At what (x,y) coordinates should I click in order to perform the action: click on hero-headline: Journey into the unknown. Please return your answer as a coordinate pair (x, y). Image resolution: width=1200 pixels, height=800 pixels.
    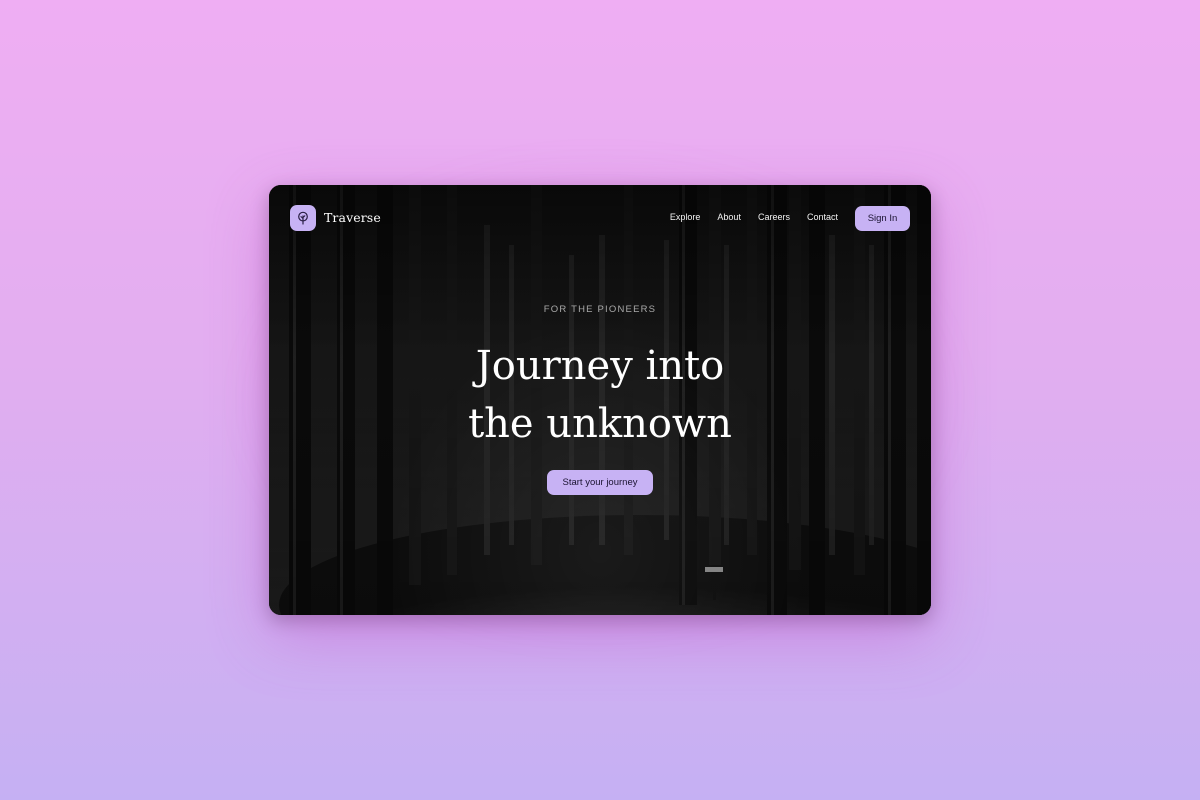
    Looking at the image, I should click on (600, 395).